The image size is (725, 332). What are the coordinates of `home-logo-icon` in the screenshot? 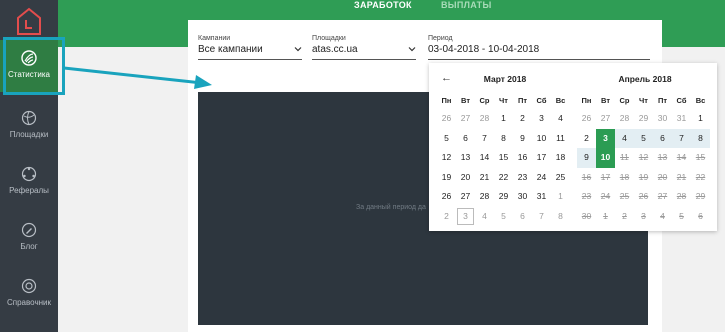 It's located at (29, 21).